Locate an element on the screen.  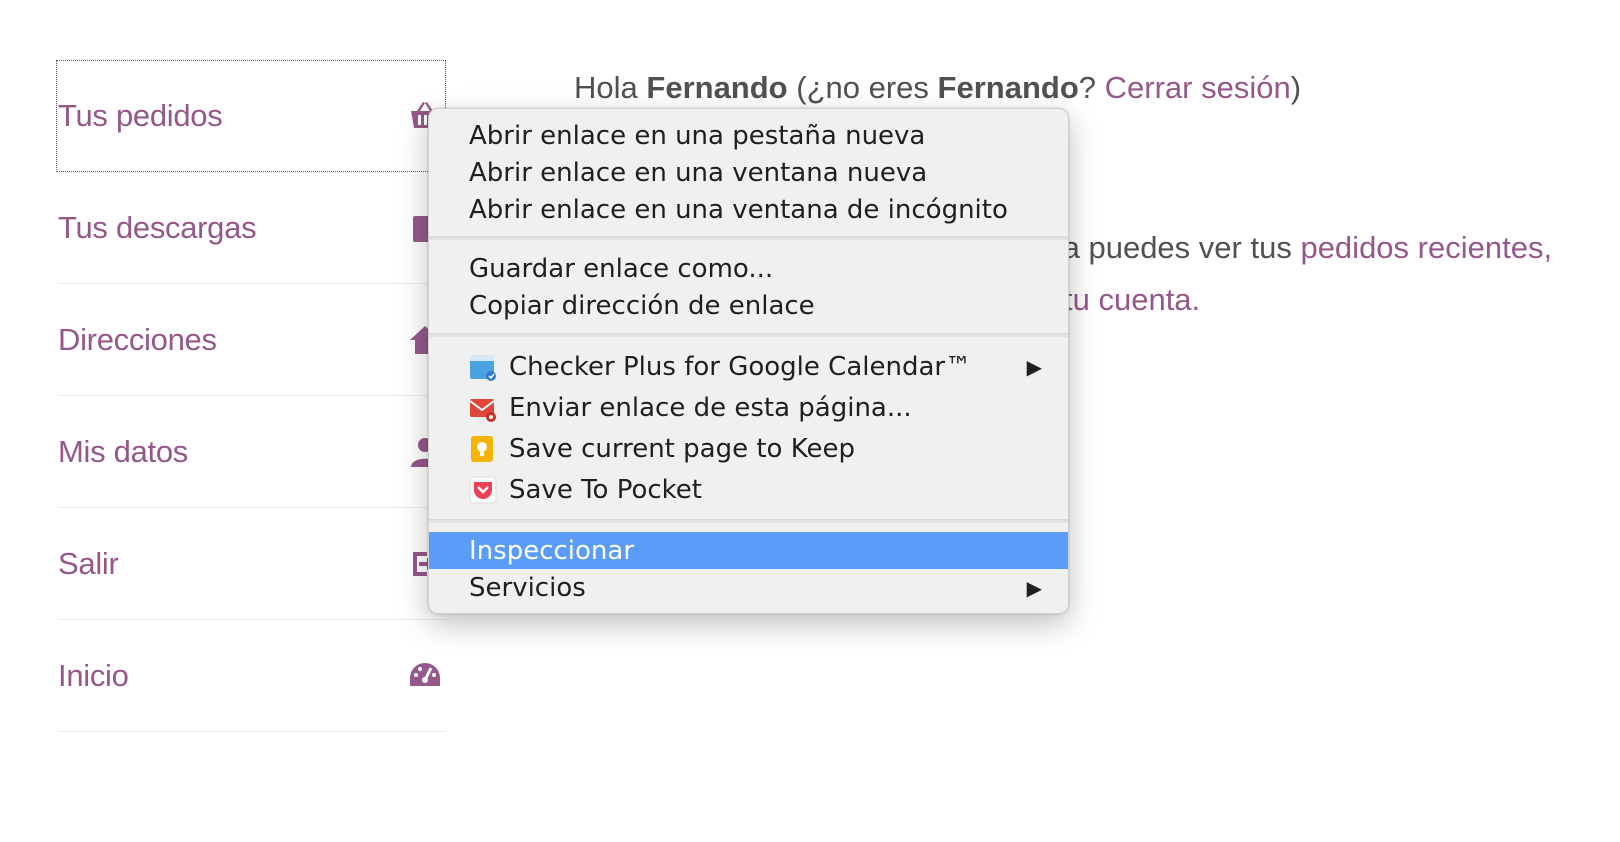
menu-item-label: Servicios is located at coordinates (527, 587).